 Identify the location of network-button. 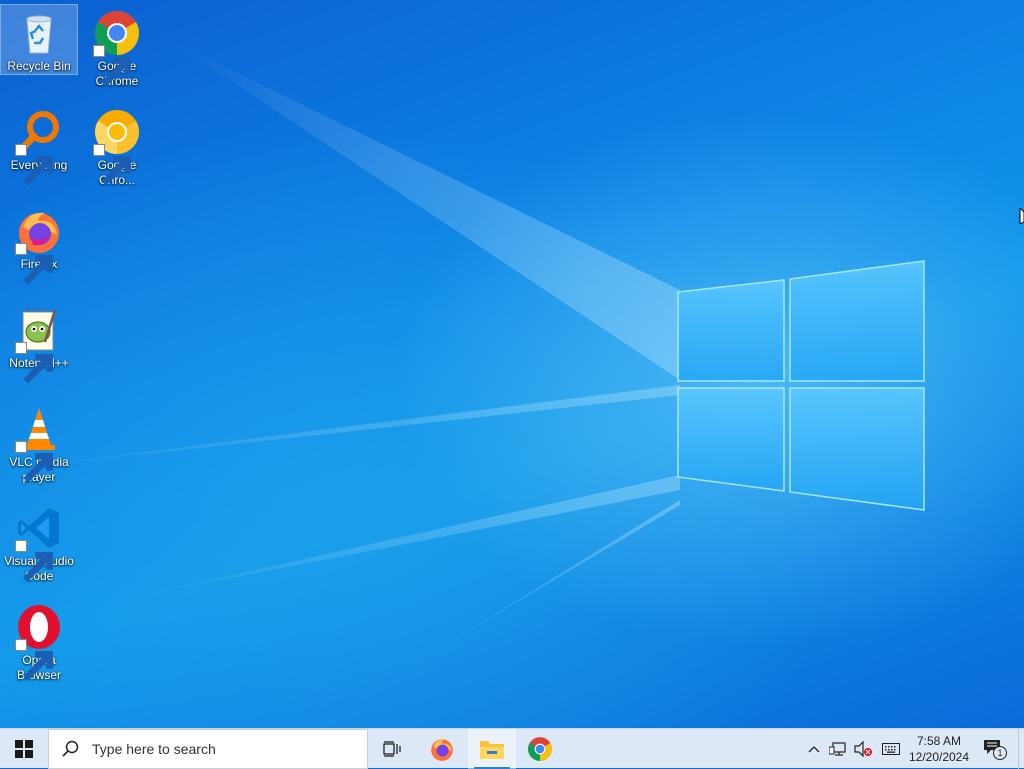
(838, 749).